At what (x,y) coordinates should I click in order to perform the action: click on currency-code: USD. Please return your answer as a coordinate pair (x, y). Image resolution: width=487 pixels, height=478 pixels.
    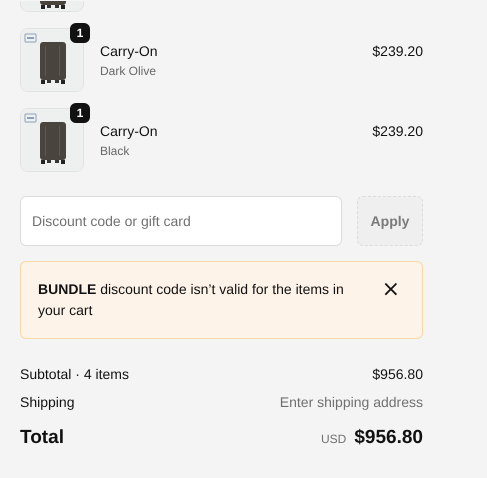
    Looking at the image, I should click on (333, 439).